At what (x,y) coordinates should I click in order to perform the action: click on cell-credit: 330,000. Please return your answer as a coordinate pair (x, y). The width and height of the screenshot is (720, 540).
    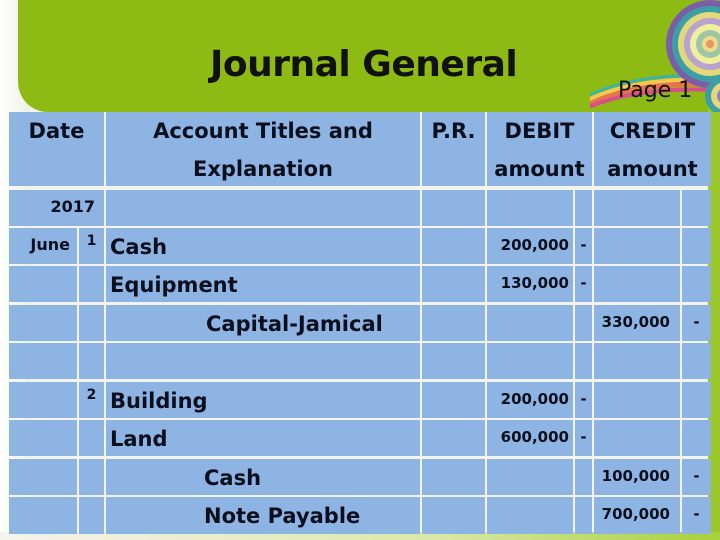
    Looking at the image, I should click on (637, 323).